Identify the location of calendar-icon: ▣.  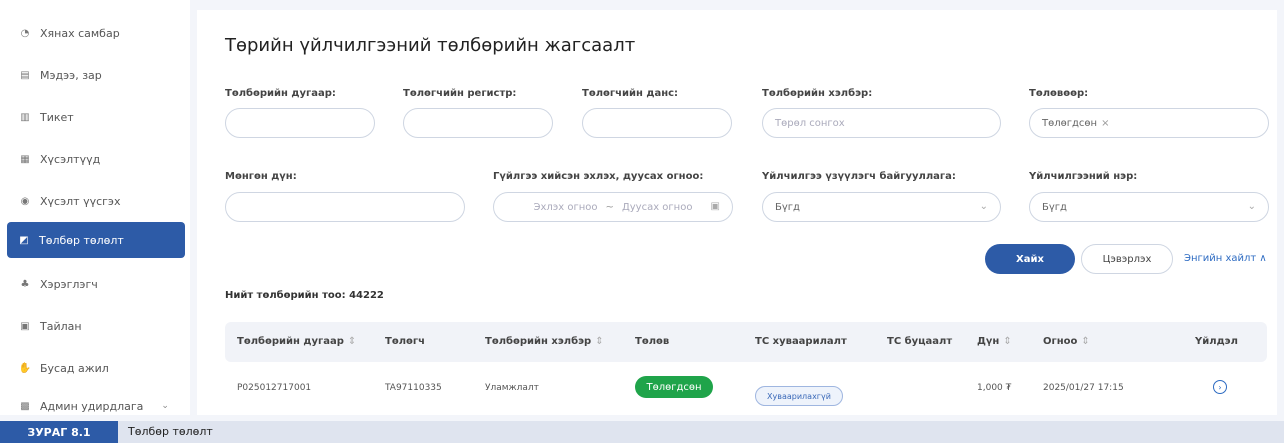
(715, 206).